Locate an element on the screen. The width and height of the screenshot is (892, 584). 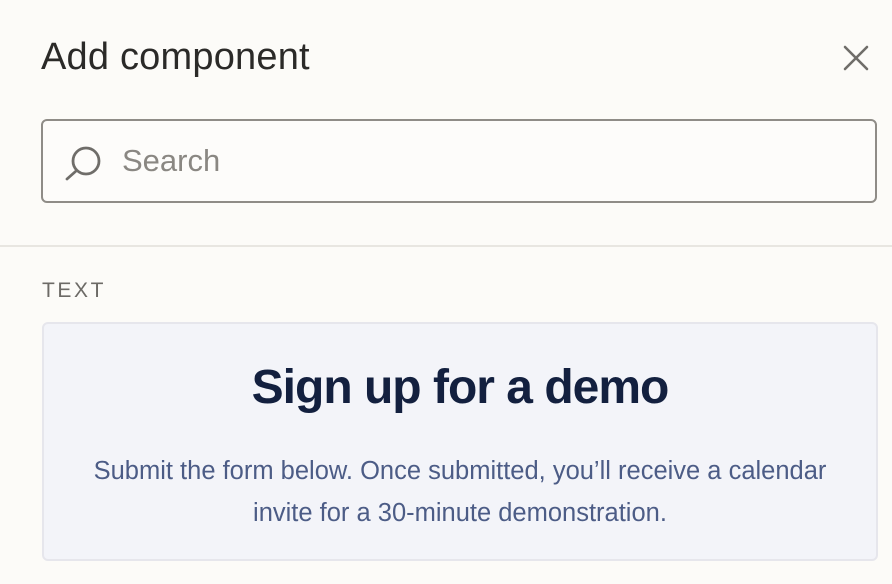
panel-title: Add component is located at coordinates (175, 57).